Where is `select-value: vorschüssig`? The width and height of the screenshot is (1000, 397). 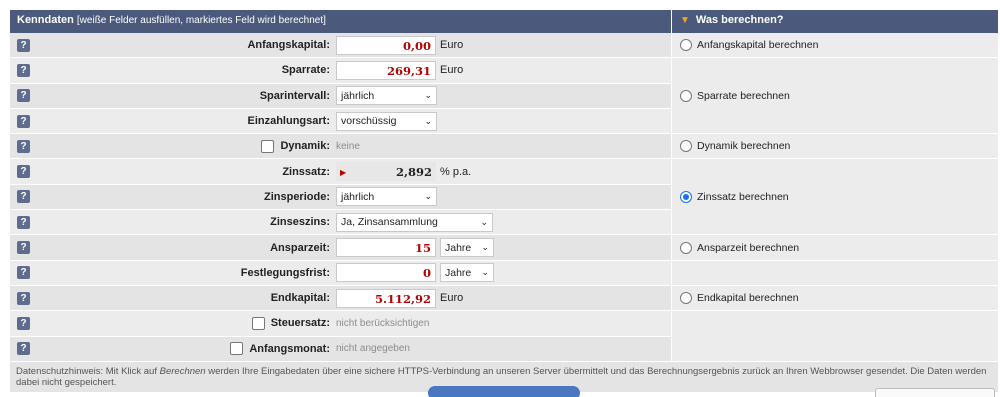 select-value: vorschüssig is located at coordinates (369, 121).